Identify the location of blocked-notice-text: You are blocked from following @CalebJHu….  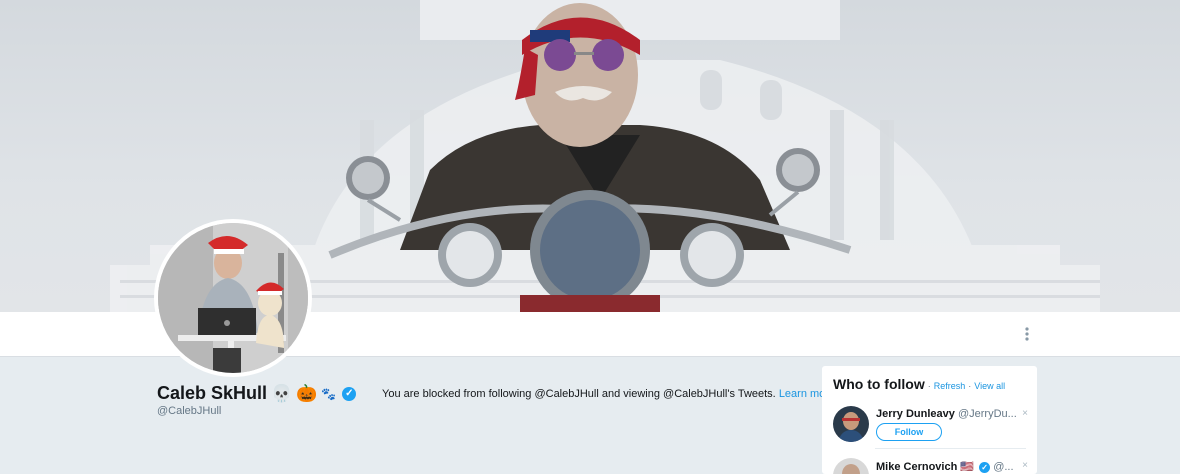
(579, 394).